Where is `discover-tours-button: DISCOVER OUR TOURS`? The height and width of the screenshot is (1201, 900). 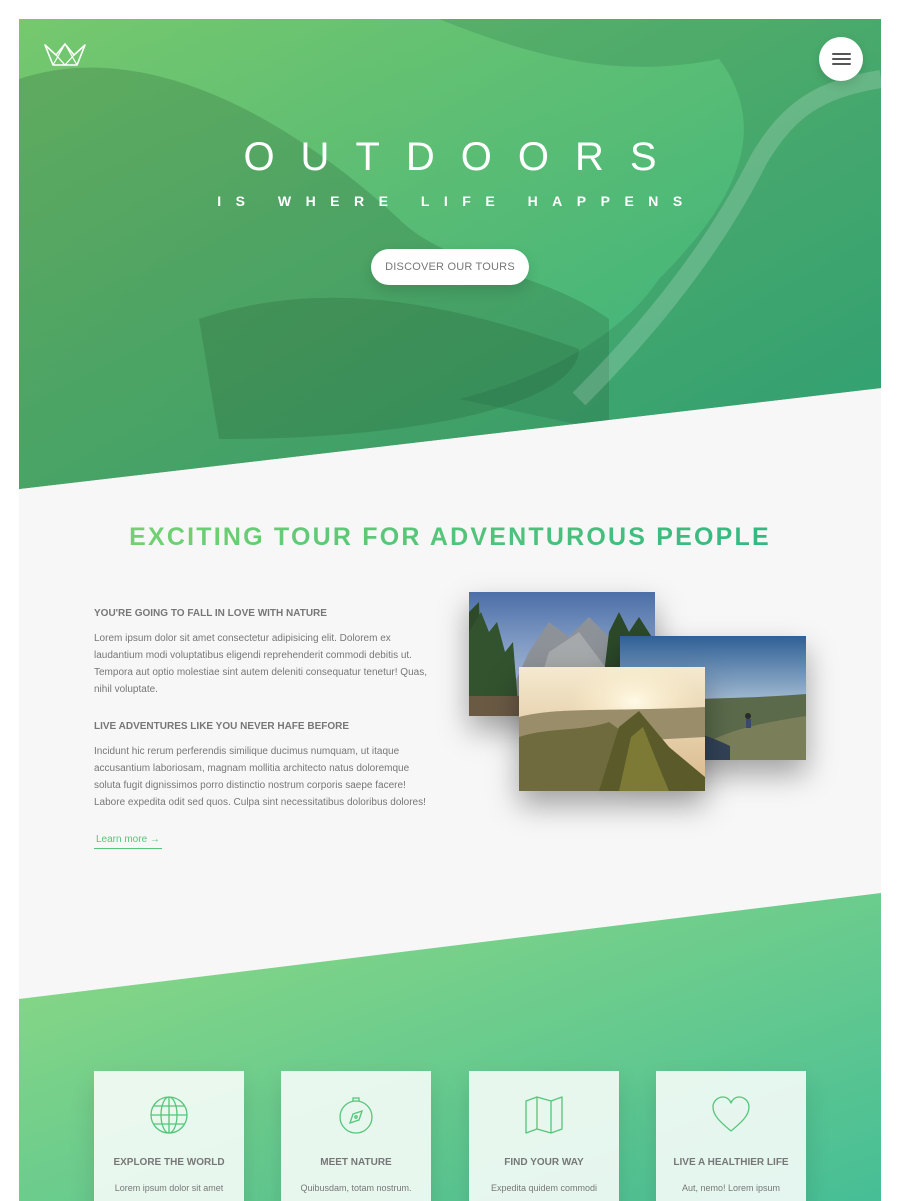
discover-tours-button: DISCOVER OUR TOURS is located at coordinates (450, 267).